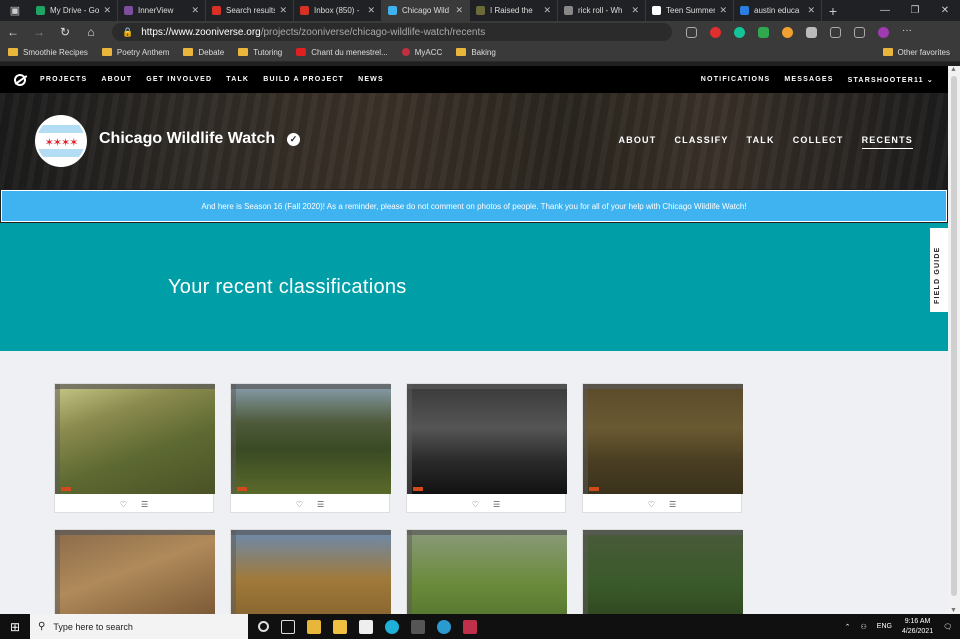  I want to click on project-tab-classify: CLASSIFY, so click(701, 142).